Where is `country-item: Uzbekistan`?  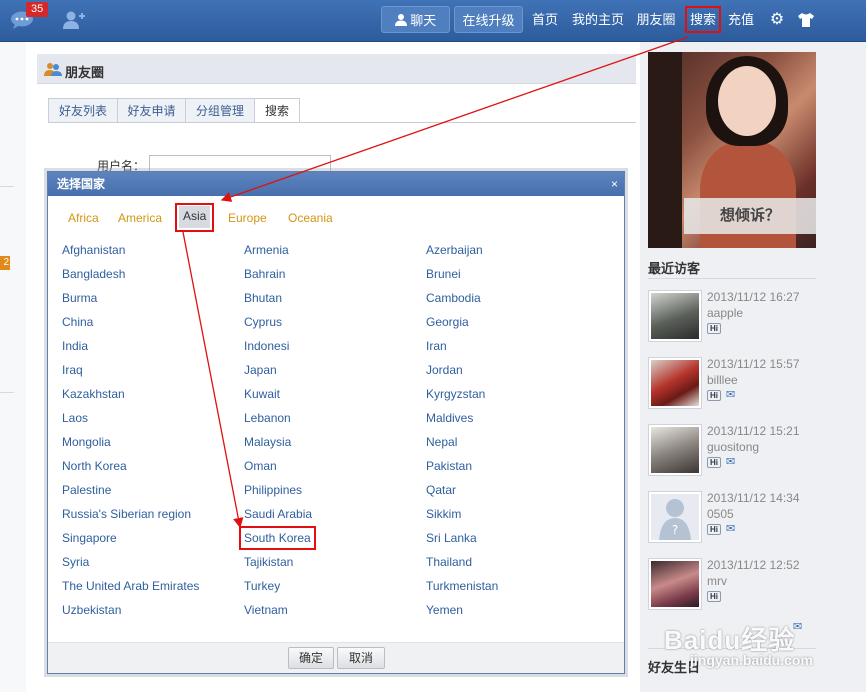 country-item: Uzbekistan is located at coordinates (91, 610).